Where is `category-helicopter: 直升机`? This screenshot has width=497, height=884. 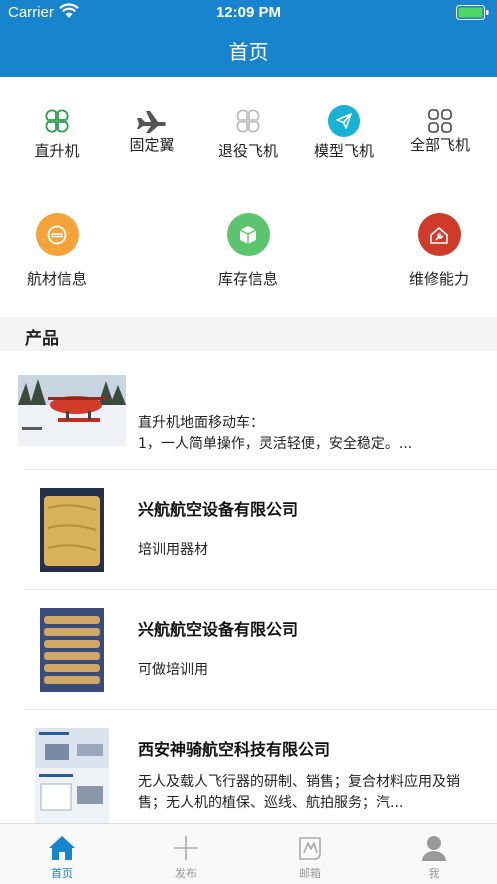 category-helicopter: 直升机 is located at coordinates (57, 132).